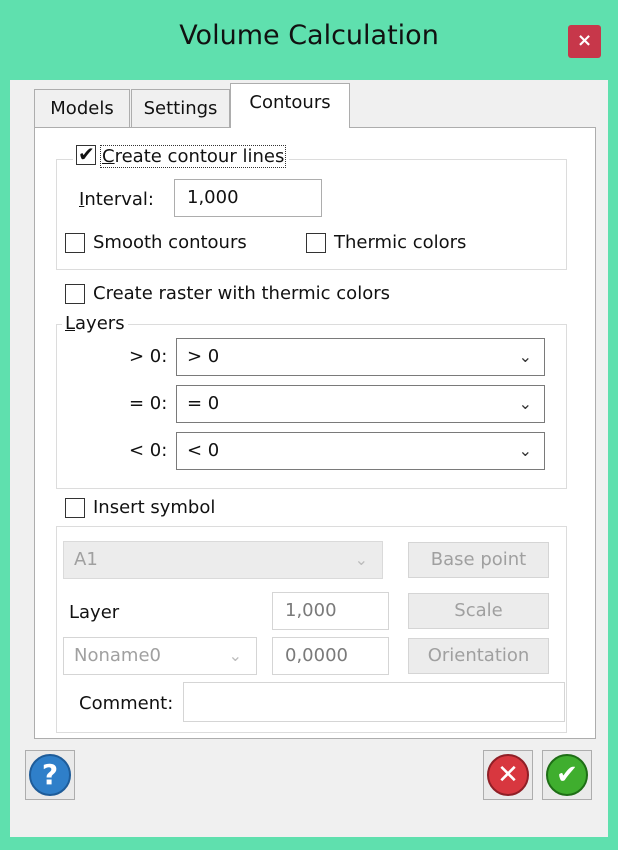  What do you see at coordinates (170, 242) in the screenshot?
I see `smooth-contours-label: Smooth contours` at bounding box center [170, 242].